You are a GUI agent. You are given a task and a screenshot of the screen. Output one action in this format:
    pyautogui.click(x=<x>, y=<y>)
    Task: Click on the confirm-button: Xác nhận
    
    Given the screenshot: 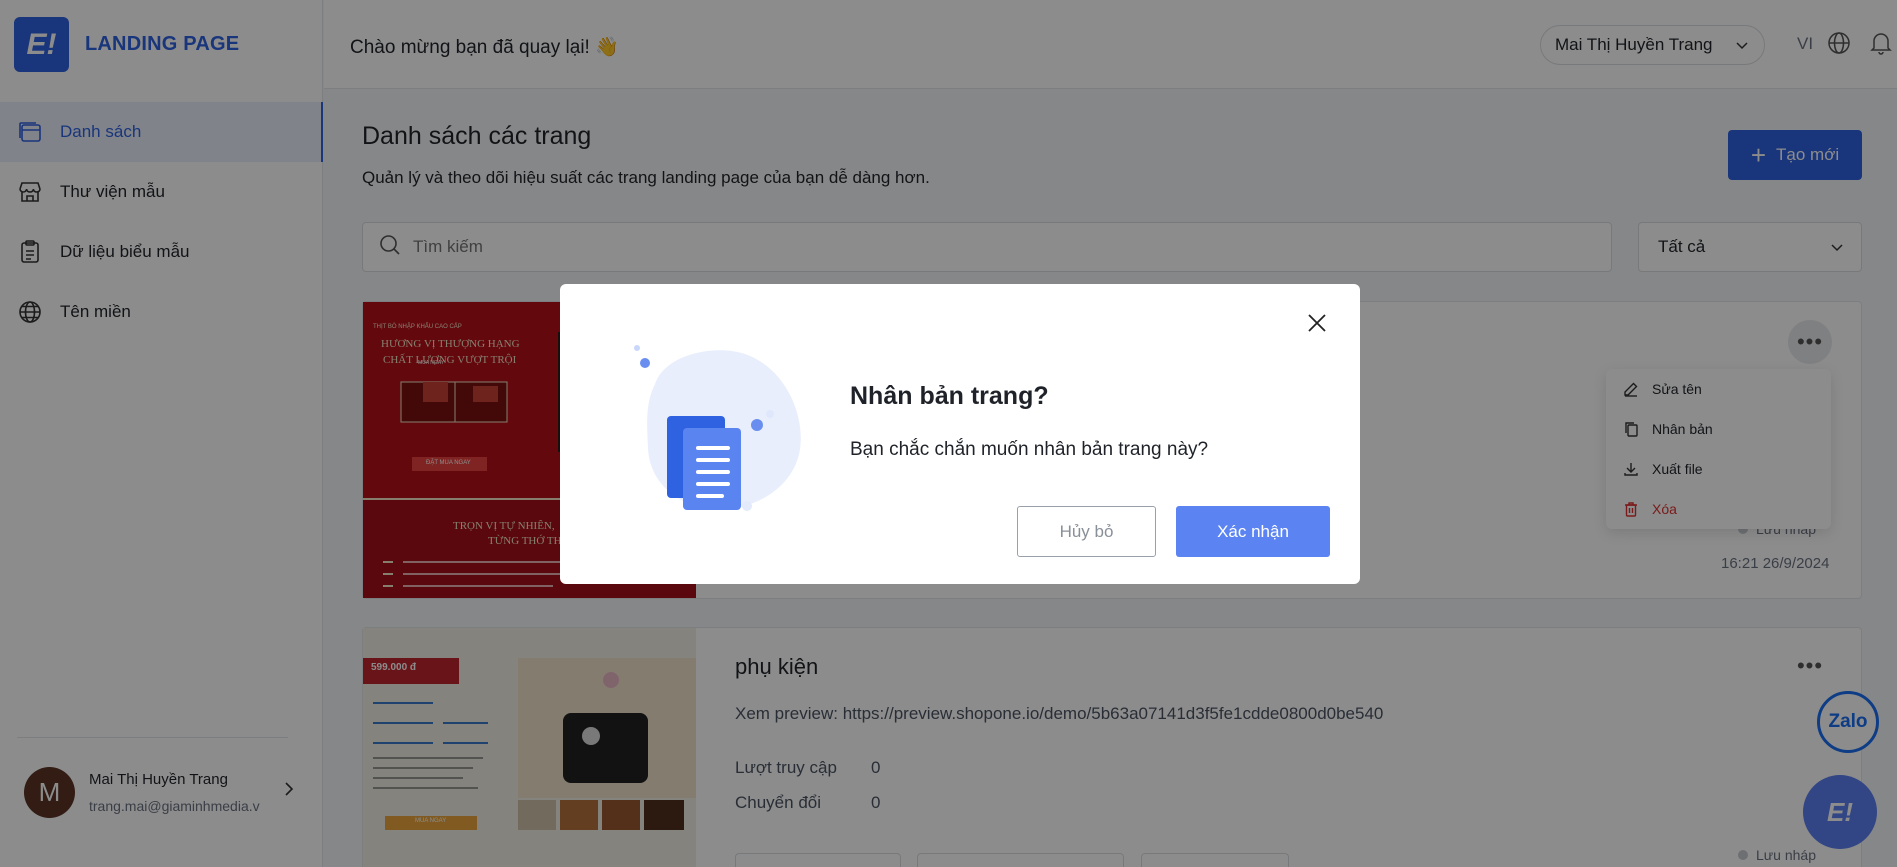 What is the action you would take?
    pyautogui.click(x=1253, y=531)
    